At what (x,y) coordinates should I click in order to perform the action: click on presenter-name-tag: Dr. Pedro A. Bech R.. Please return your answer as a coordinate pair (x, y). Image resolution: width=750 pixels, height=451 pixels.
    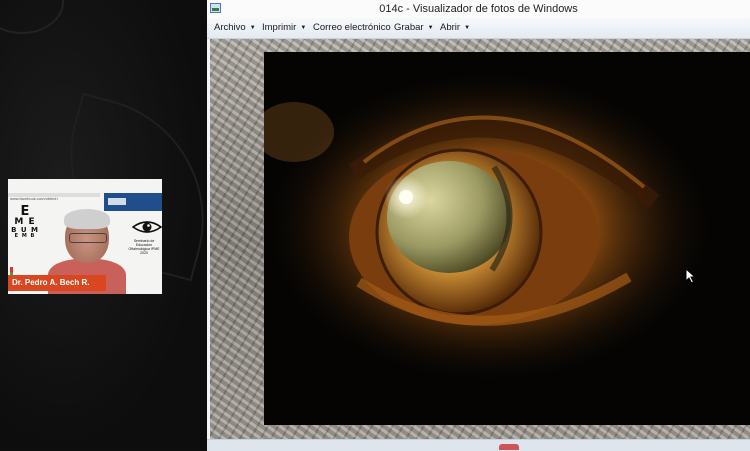
    Looking at the image, I should click on (57, 283).